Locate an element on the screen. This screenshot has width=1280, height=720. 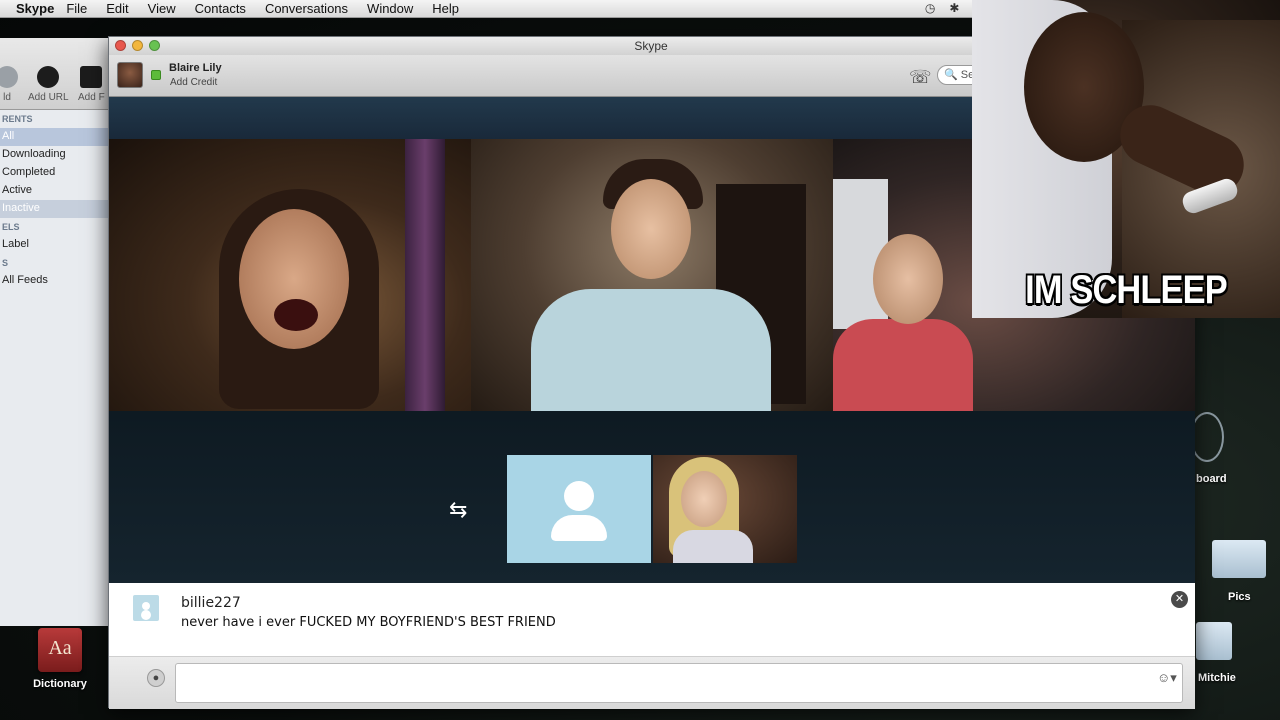
sidebar-item-all-feeds: All Feeds is located at coordinates (54, 281).